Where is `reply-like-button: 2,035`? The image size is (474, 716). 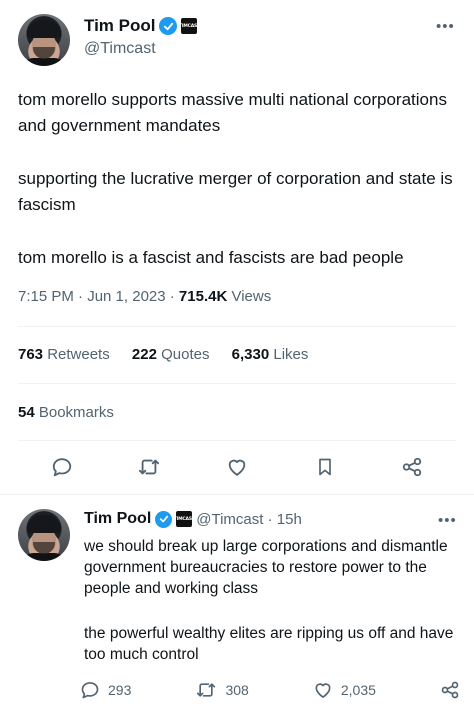 reply-like-button: 2,035 is located at coordinates (344, 690).